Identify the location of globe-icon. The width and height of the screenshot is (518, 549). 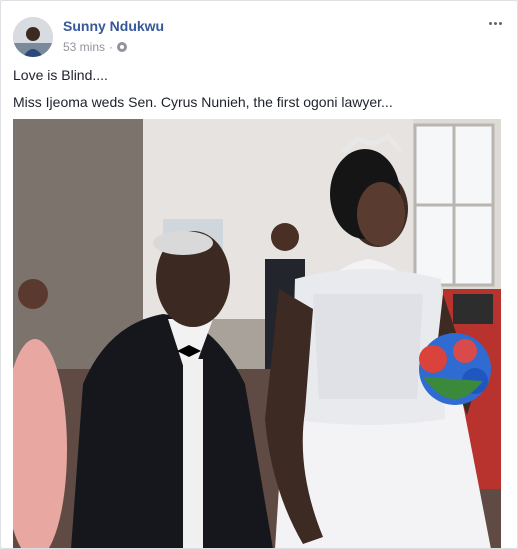
(122, 47).